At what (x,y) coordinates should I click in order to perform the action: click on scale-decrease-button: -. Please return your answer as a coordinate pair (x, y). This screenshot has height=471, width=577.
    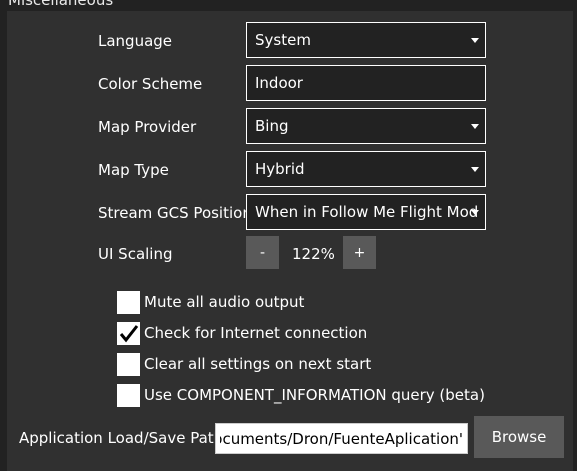
    Looking at the image, I should click on (262, 252).